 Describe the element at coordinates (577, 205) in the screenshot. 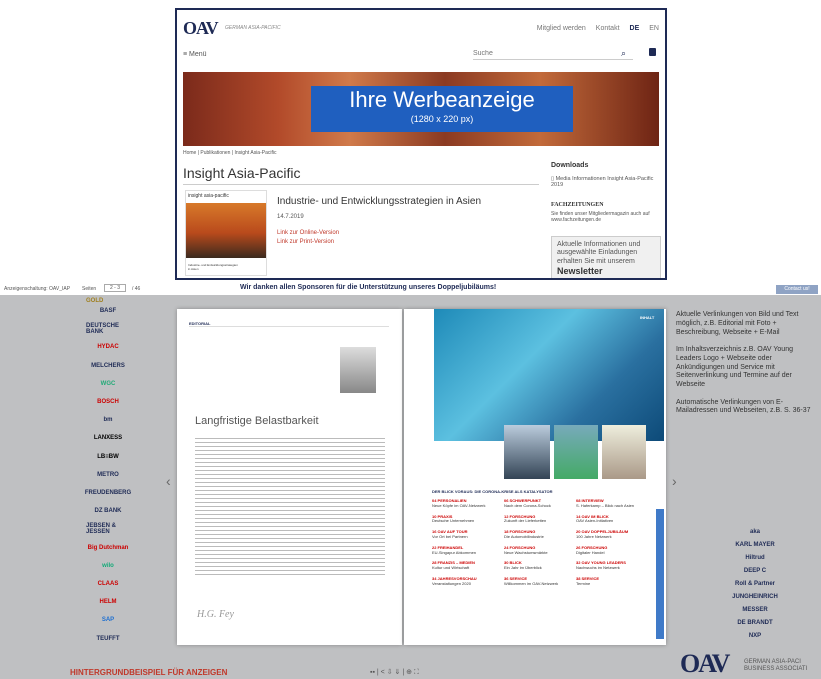

I see `fachzeitungen-logo: FACHZEITUNGEN` at that location.